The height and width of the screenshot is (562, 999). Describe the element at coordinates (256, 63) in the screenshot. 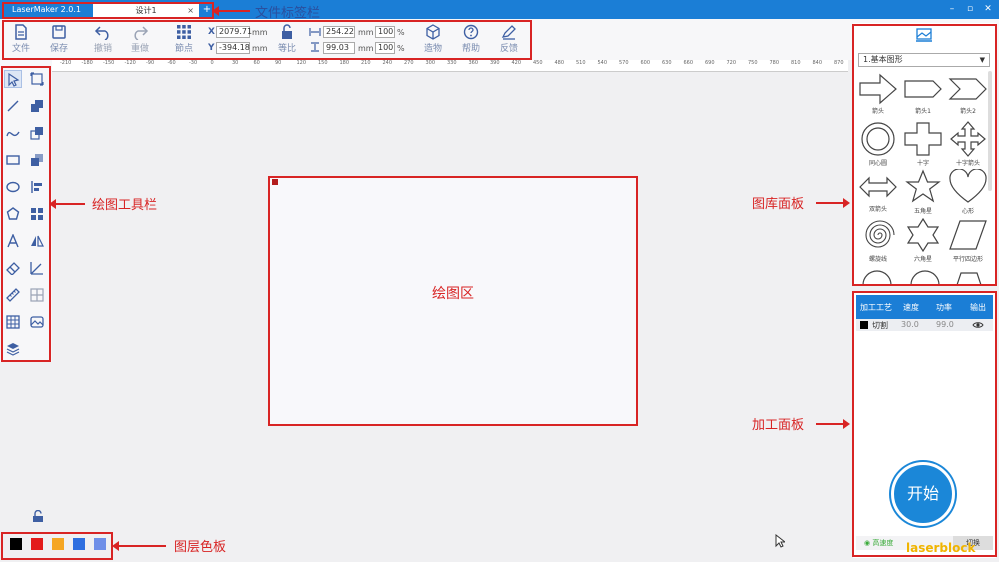

I see `ruler-tick: 60` at that location.